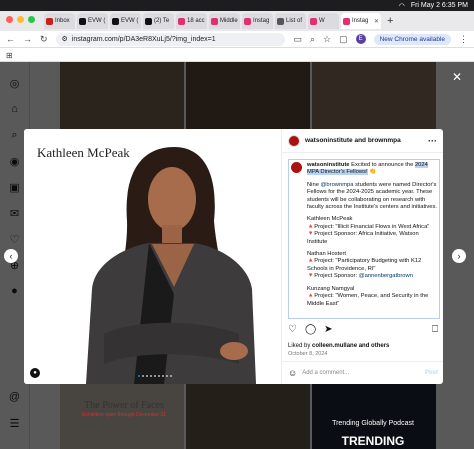  What do you see at coordinates (237, 5) in the screenshot?
I see `mac-menu-bar: ◠ Fri May 2 6:35 PM` at bounding box center [237, 5].